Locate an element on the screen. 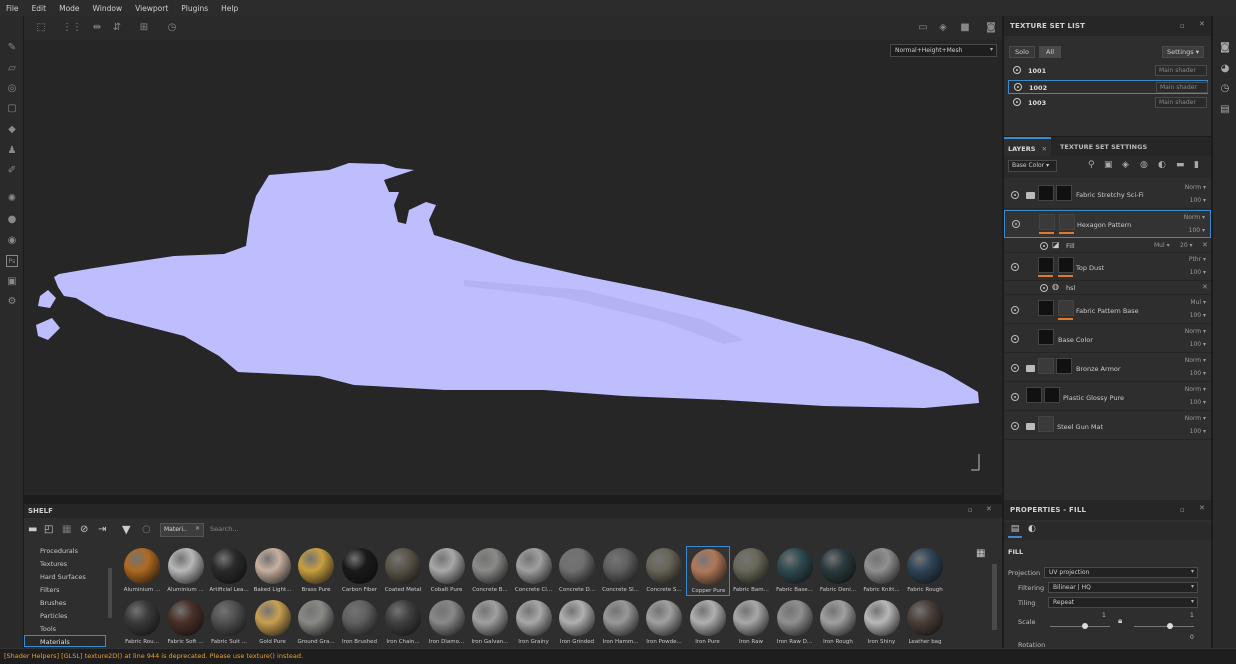 This screenshot has width=1236, height=664. filter-chip: Materi.. ✕ is located at coordinates (182, 530).